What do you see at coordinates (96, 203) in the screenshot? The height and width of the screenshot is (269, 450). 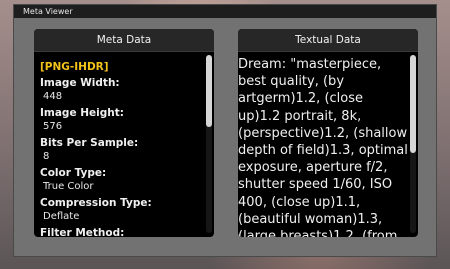 I see `meta-key: Compression Type:` at bounding box center [96, 203].